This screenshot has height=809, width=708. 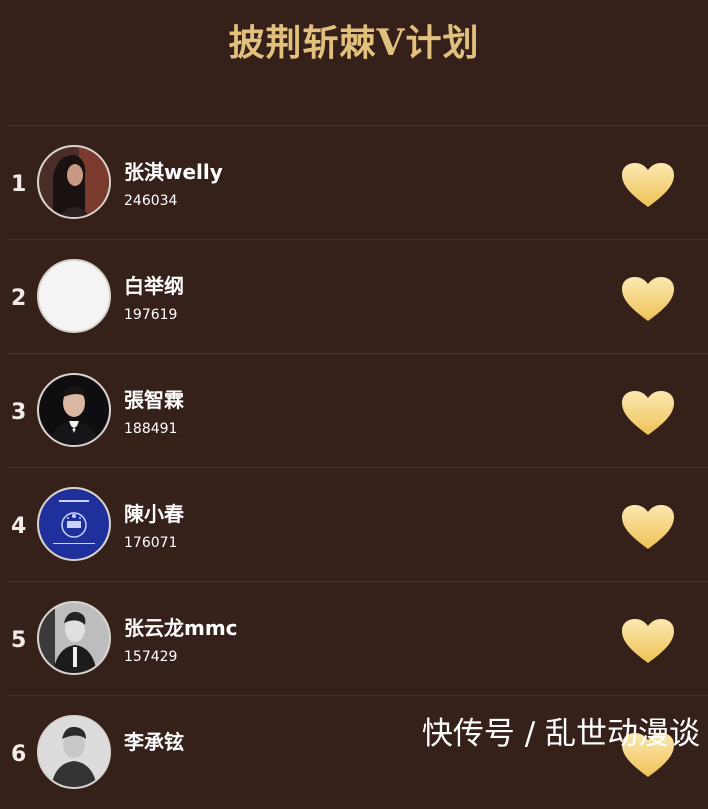 What do you see at coordinates (181, 628) in the screenshot?
I see `contestant-name: 张云龙mmc` at bounding box center [181, 628].